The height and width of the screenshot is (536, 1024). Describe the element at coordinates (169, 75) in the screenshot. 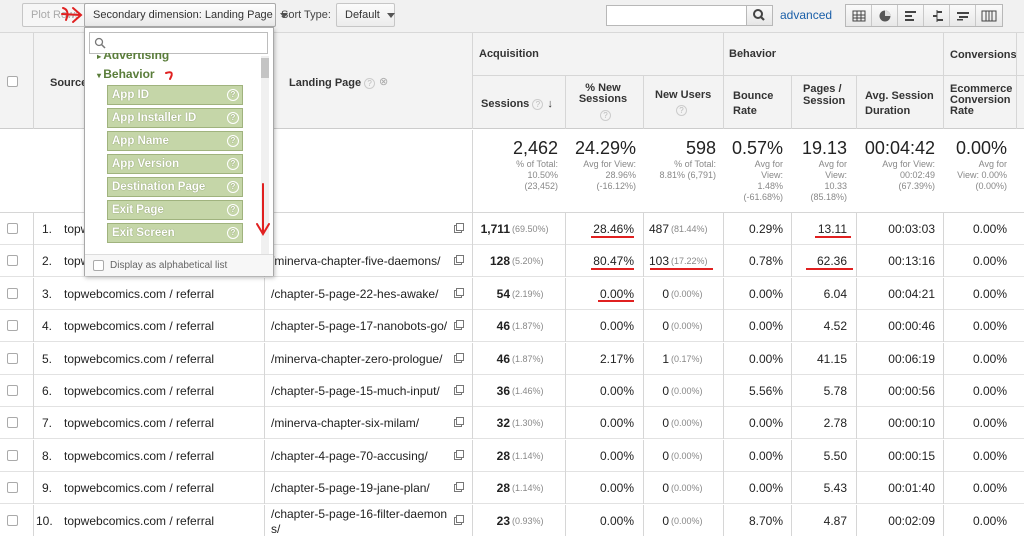

I see `annotation-mark` at that location.